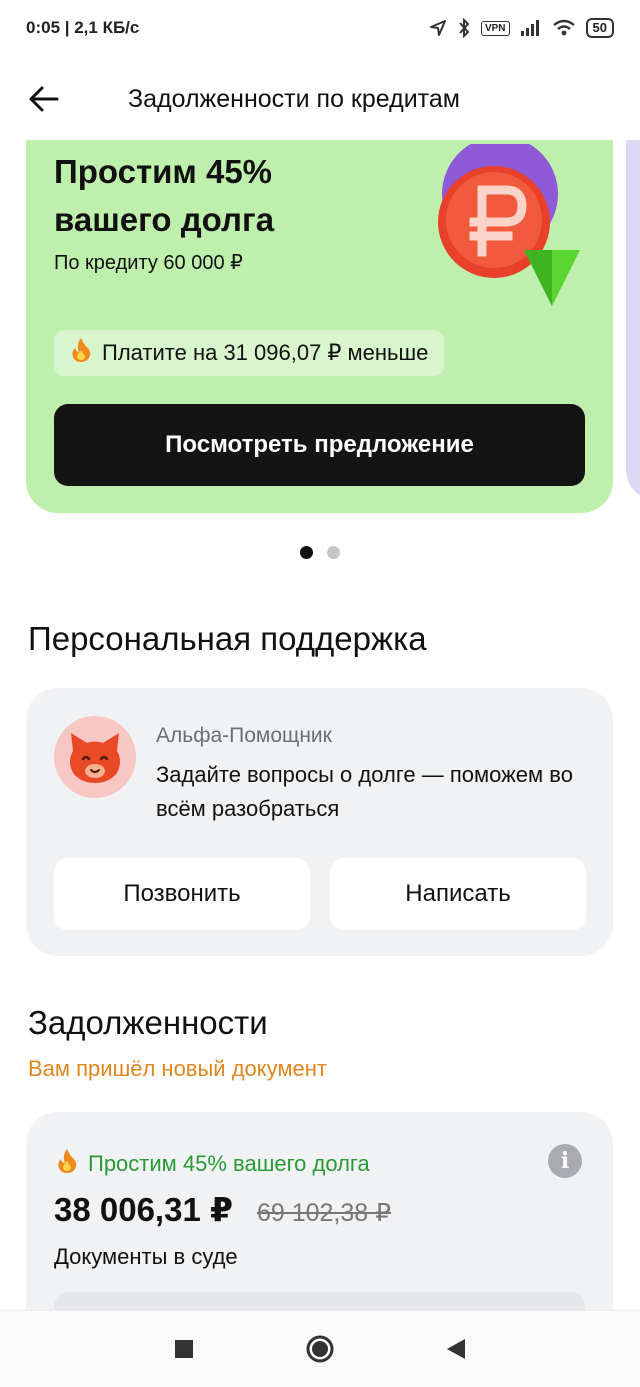 The image size is (640, 1387). I want to click on amount-row: 38 006,31 ₽ 69 102,38 ₽, so click(222, 1209).